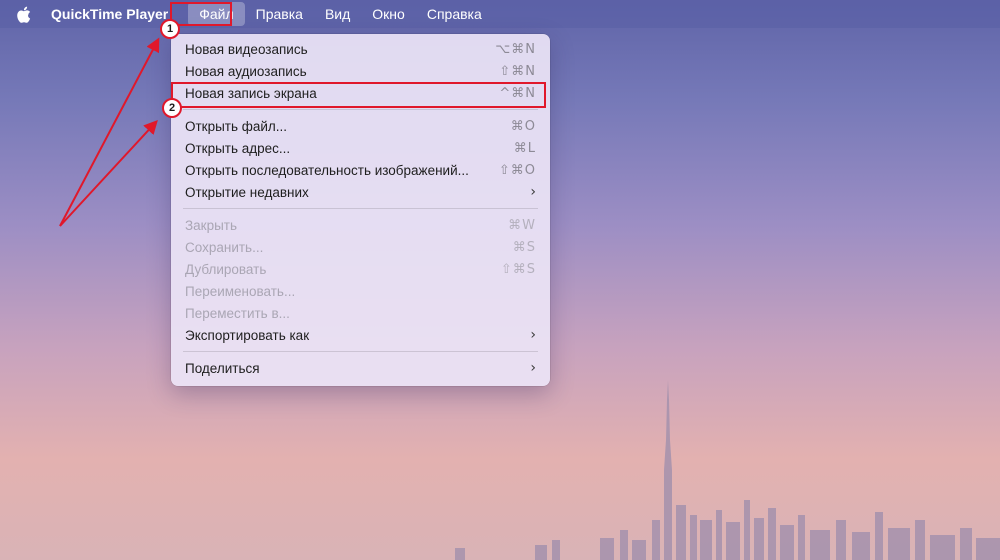 The image size is (1000, 560). I want to click on step-badge-2: 2, so click(172, 108).